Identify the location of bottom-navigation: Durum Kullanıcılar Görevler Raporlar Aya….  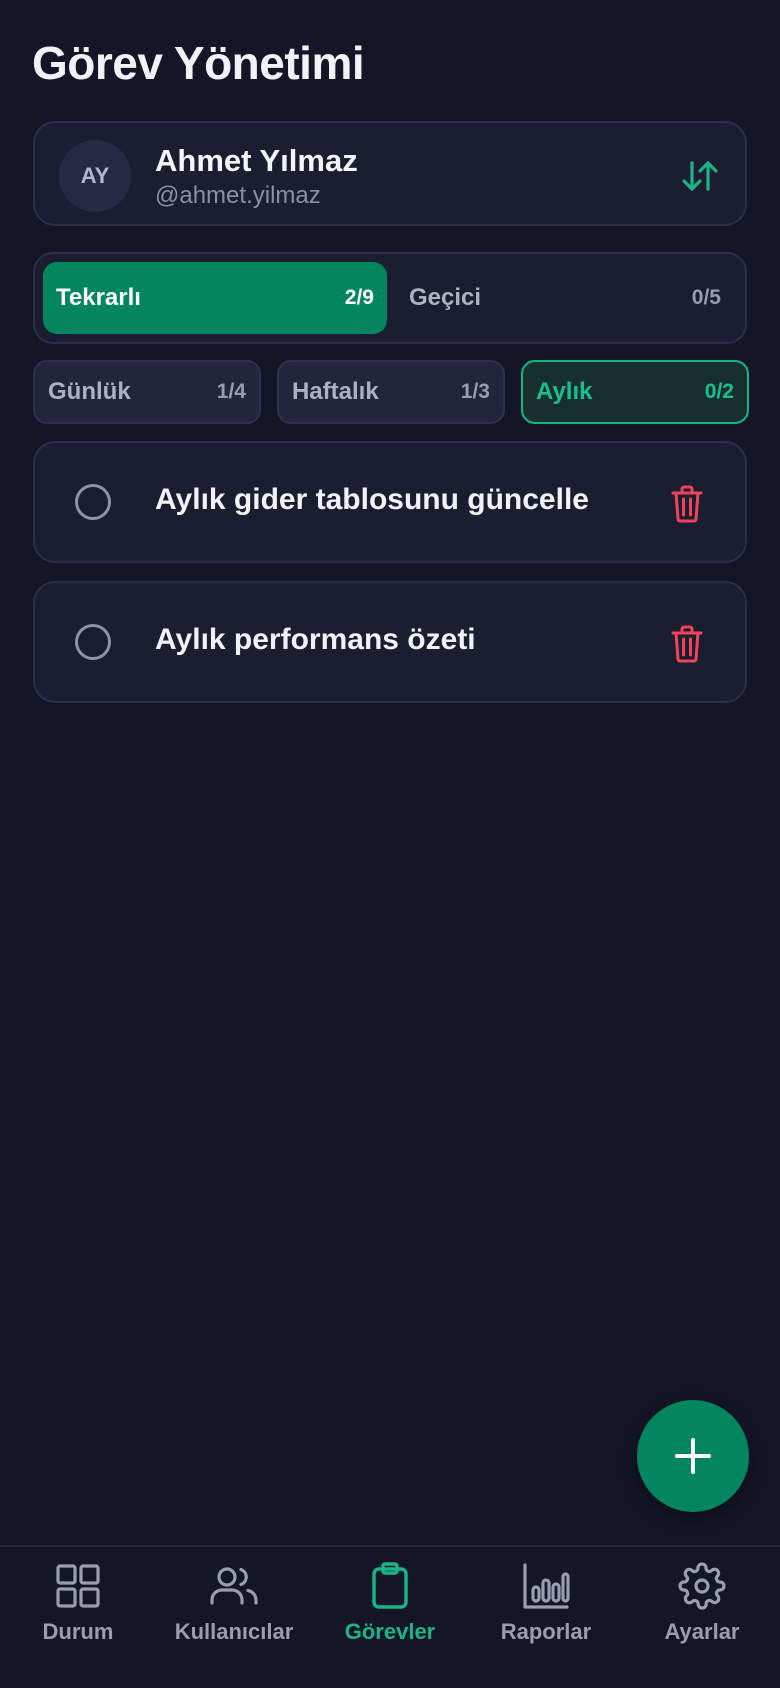
(390, 1616).